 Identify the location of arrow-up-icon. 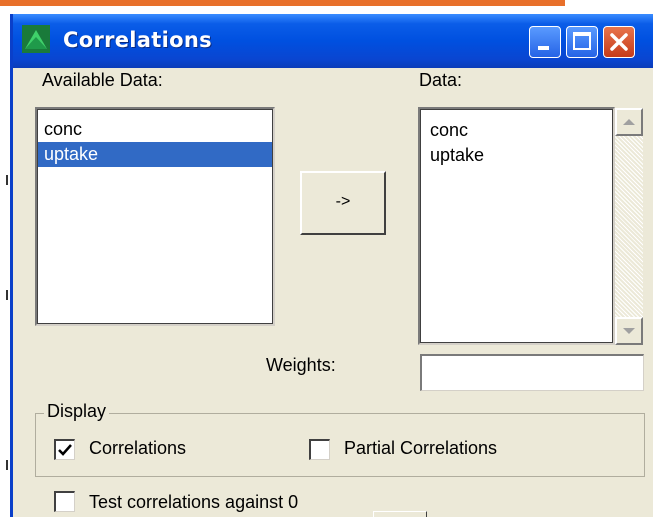
(629, 122).